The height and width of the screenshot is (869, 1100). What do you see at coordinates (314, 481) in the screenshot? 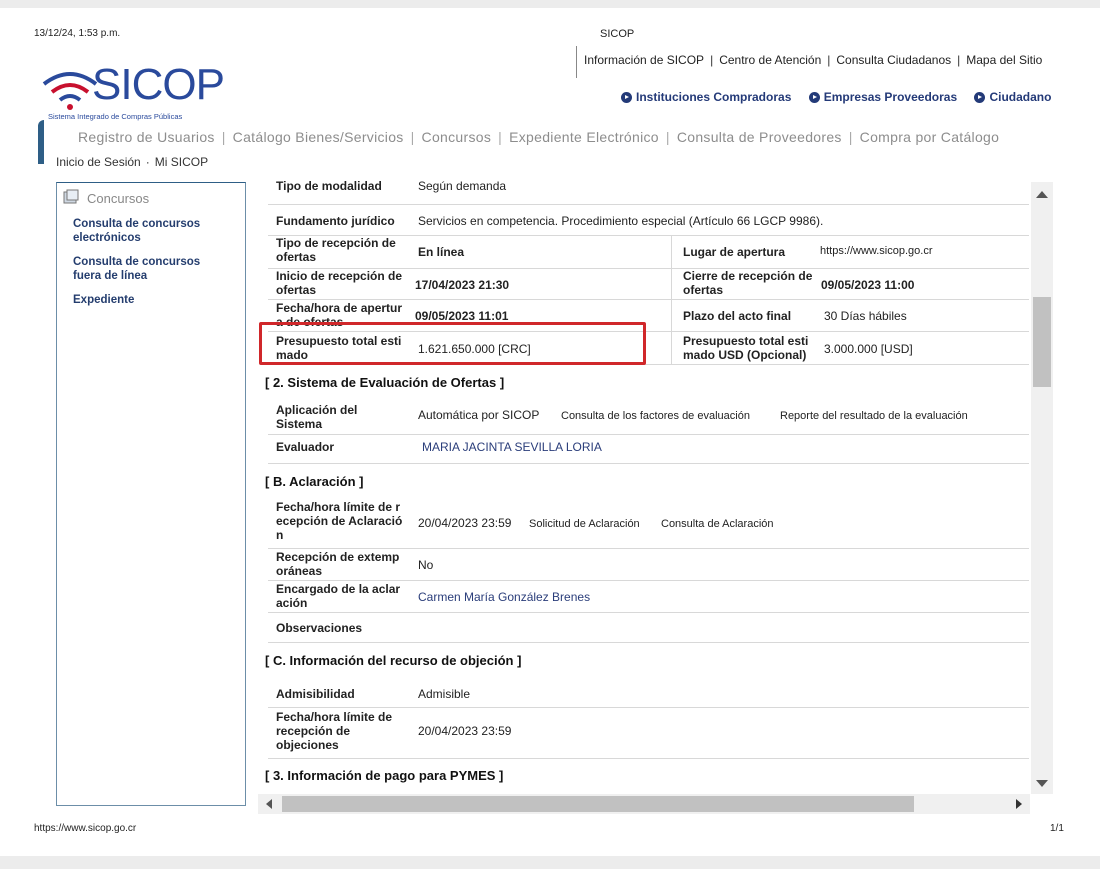
I see `section-b-title: [ B. Aclaración ]` at bounding box center [314, 481].